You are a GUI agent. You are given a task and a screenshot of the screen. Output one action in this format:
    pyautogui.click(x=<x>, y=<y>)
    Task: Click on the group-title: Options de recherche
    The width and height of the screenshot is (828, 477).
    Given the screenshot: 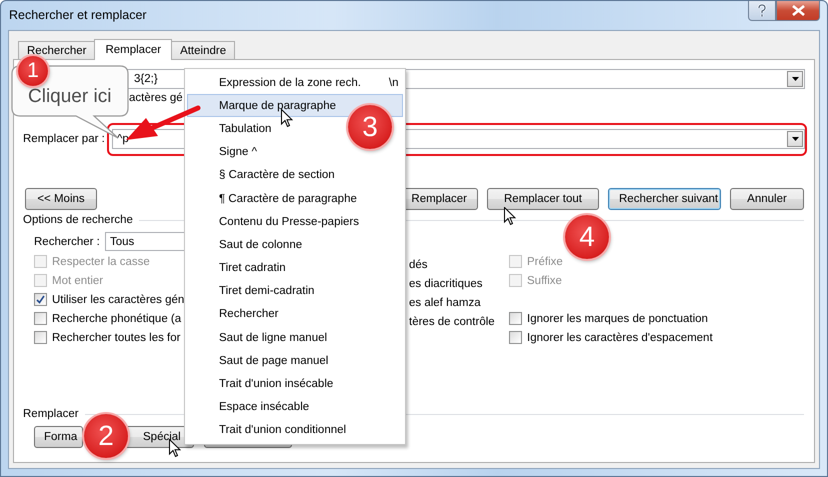 What is the action you would take?
    pyautogui.click(x=78, y=220)
    